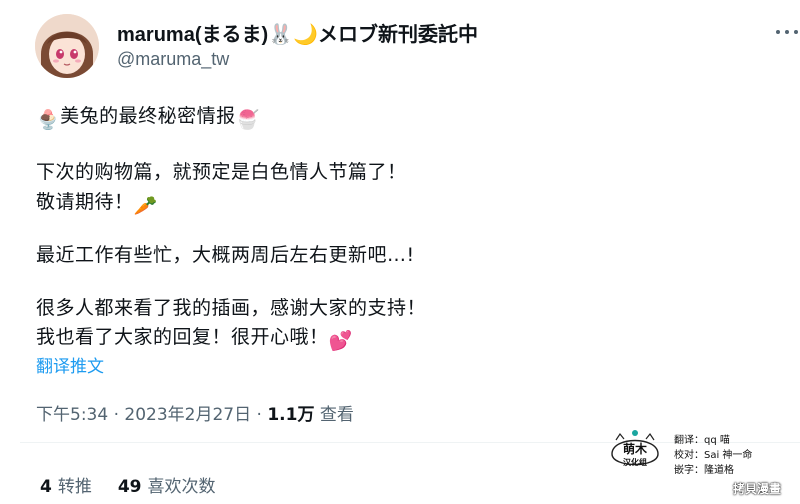  I want to click on rabbit-moon-icon: 🐰🌙, so click(293, 35).